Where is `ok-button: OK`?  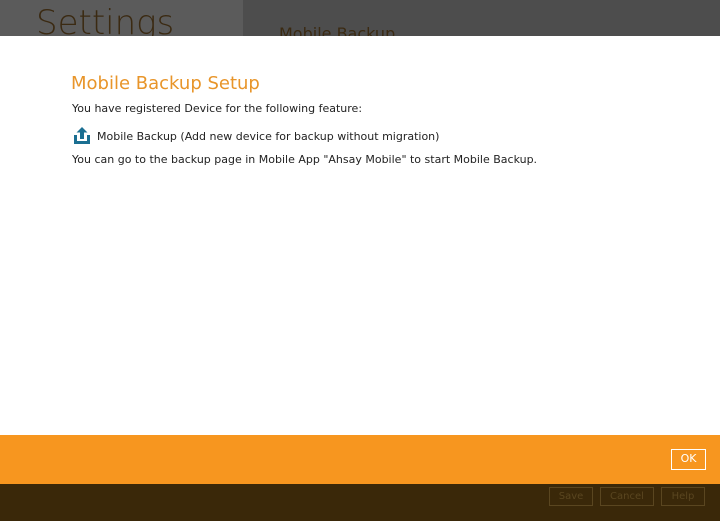 ok-button: OK is located at coordinates (688, 459).